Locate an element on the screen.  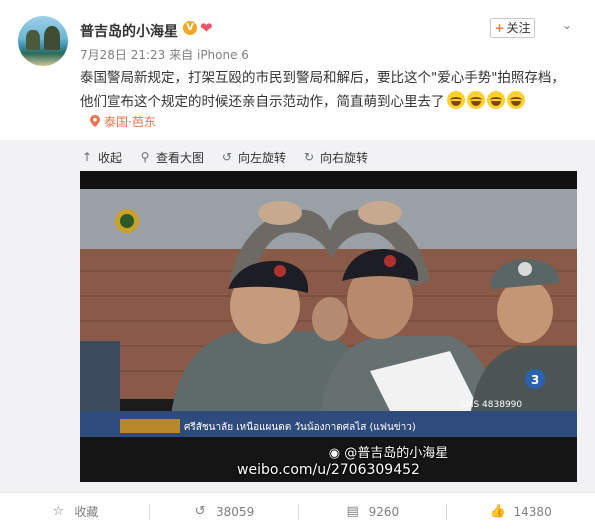
rotate-right-icon: ↻ is located at coordinates (309, 157).